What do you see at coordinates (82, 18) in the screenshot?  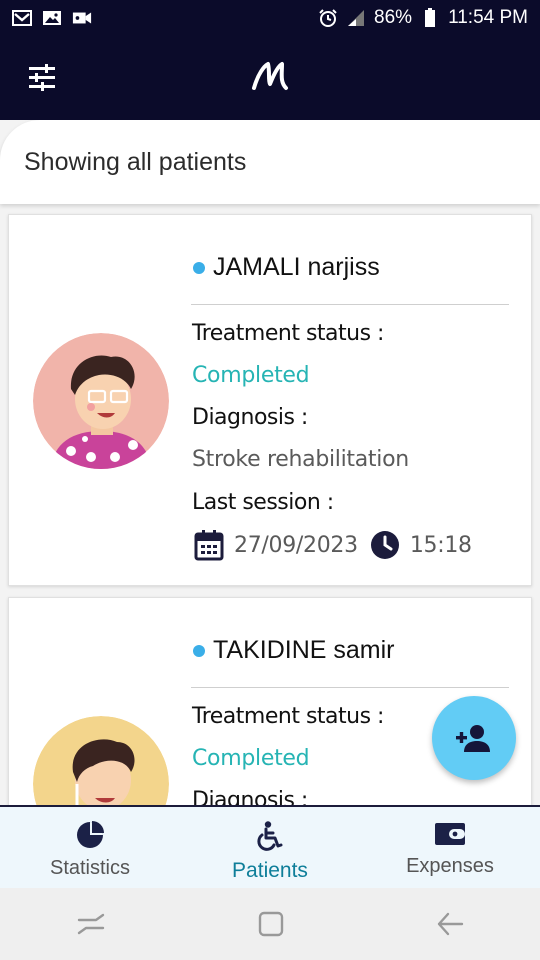 I see `video-icon` at bounding box center [82, 18].